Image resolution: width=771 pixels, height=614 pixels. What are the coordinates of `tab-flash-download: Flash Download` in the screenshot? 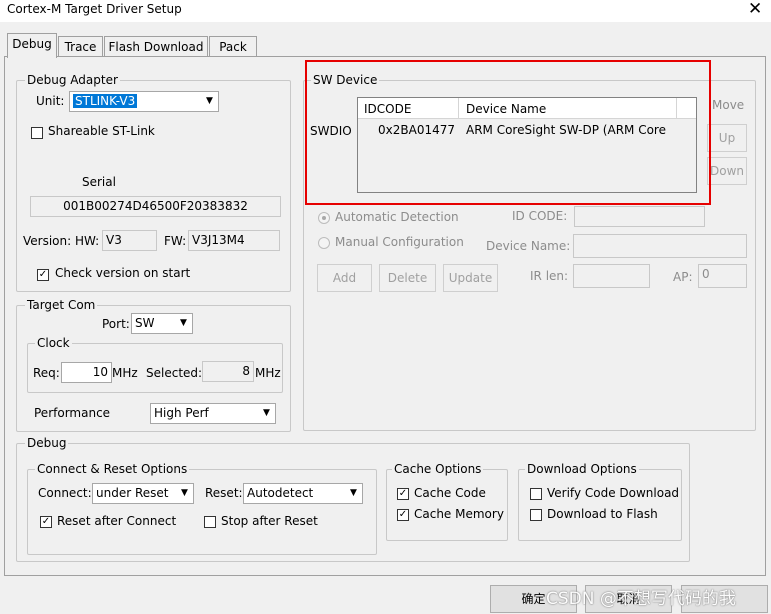 It's located at (156, 46).